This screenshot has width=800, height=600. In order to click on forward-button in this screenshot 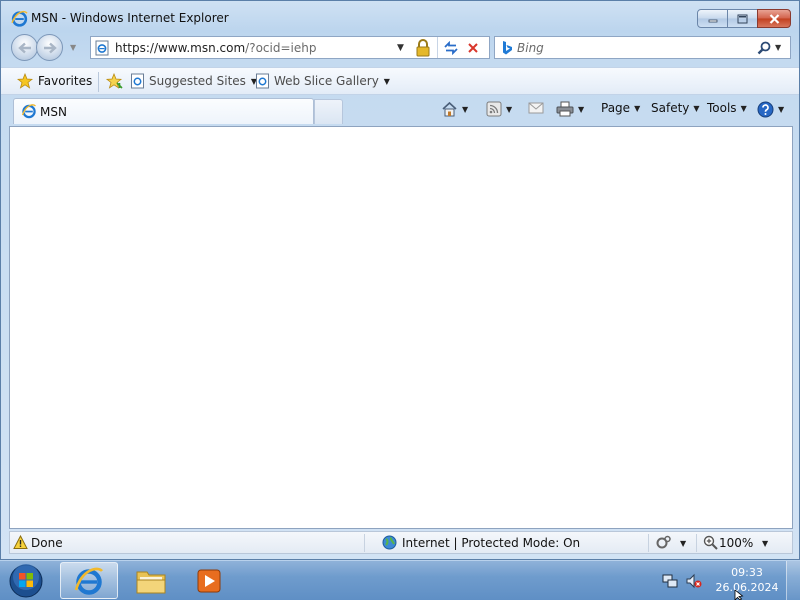, I will do `click(49, 47)`.